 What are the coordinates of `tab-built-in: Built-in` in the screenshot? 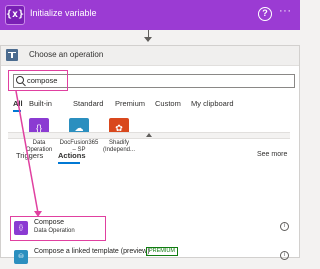 It's located at (40, 103).